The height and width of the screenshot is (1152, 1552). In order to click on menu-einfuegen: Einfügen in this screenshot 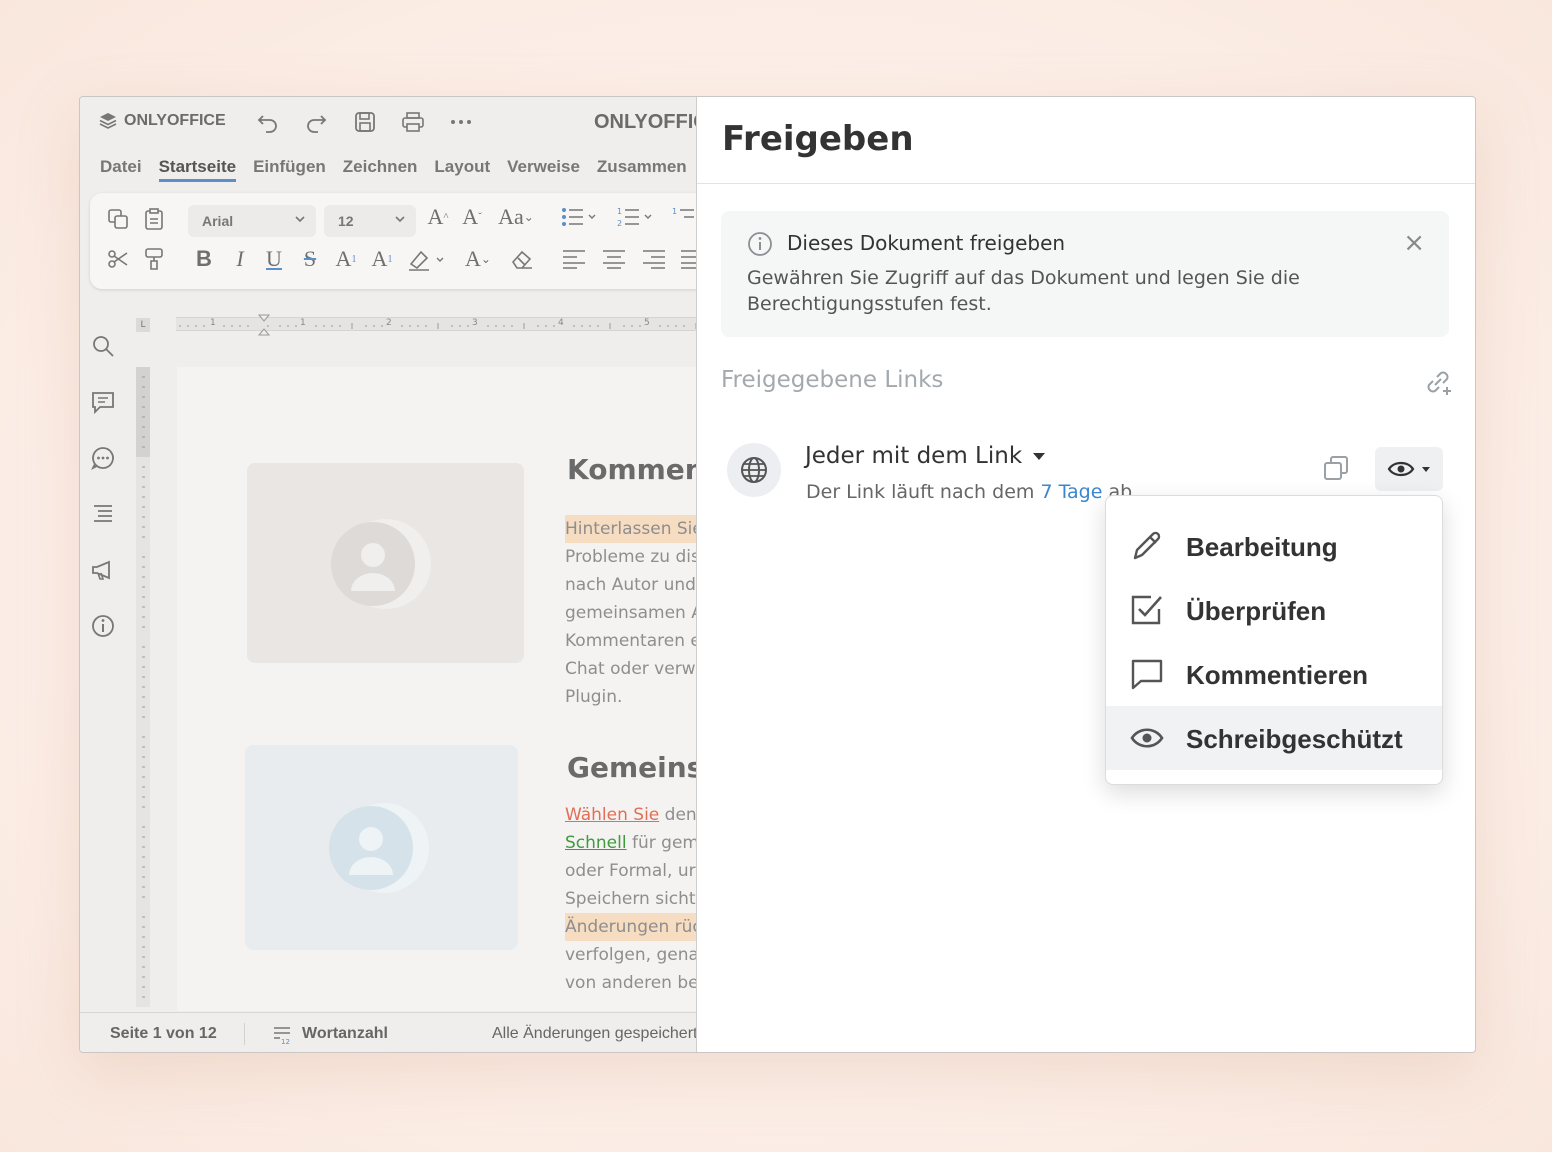, I will do `click(289, 169)`.